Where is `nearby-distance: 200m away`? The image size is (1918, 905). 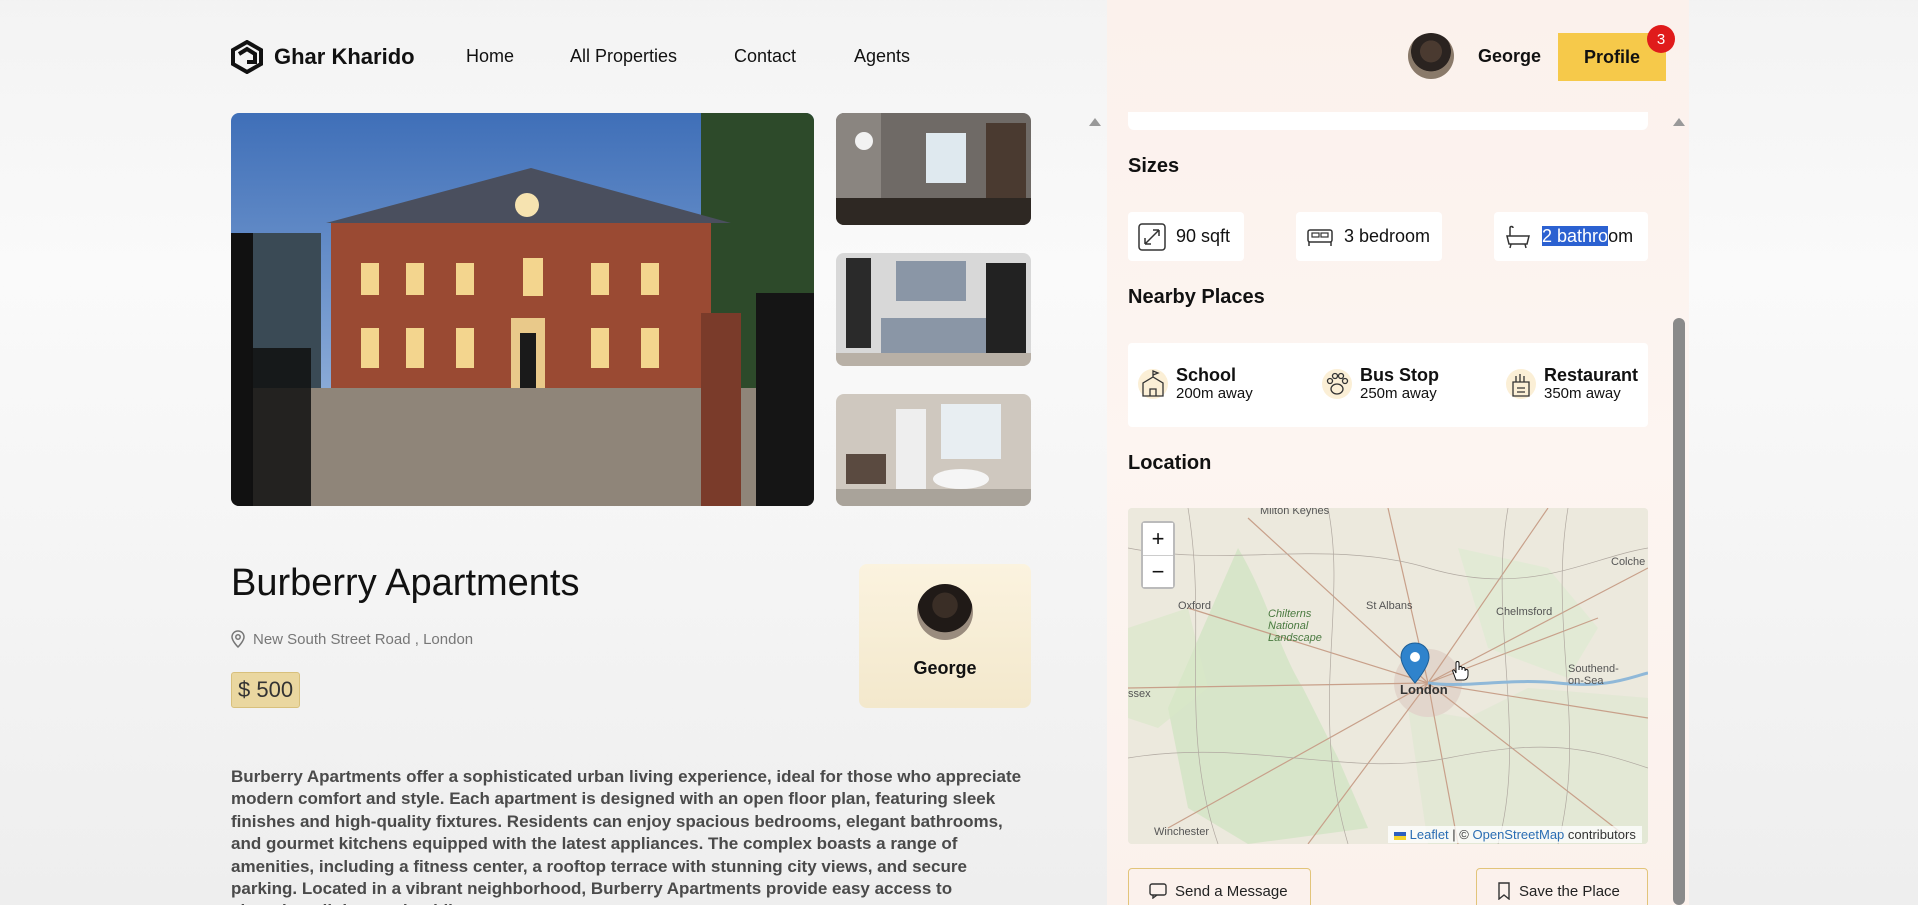
nearby-distance: 200m away is located at coordinates (1214, 393).